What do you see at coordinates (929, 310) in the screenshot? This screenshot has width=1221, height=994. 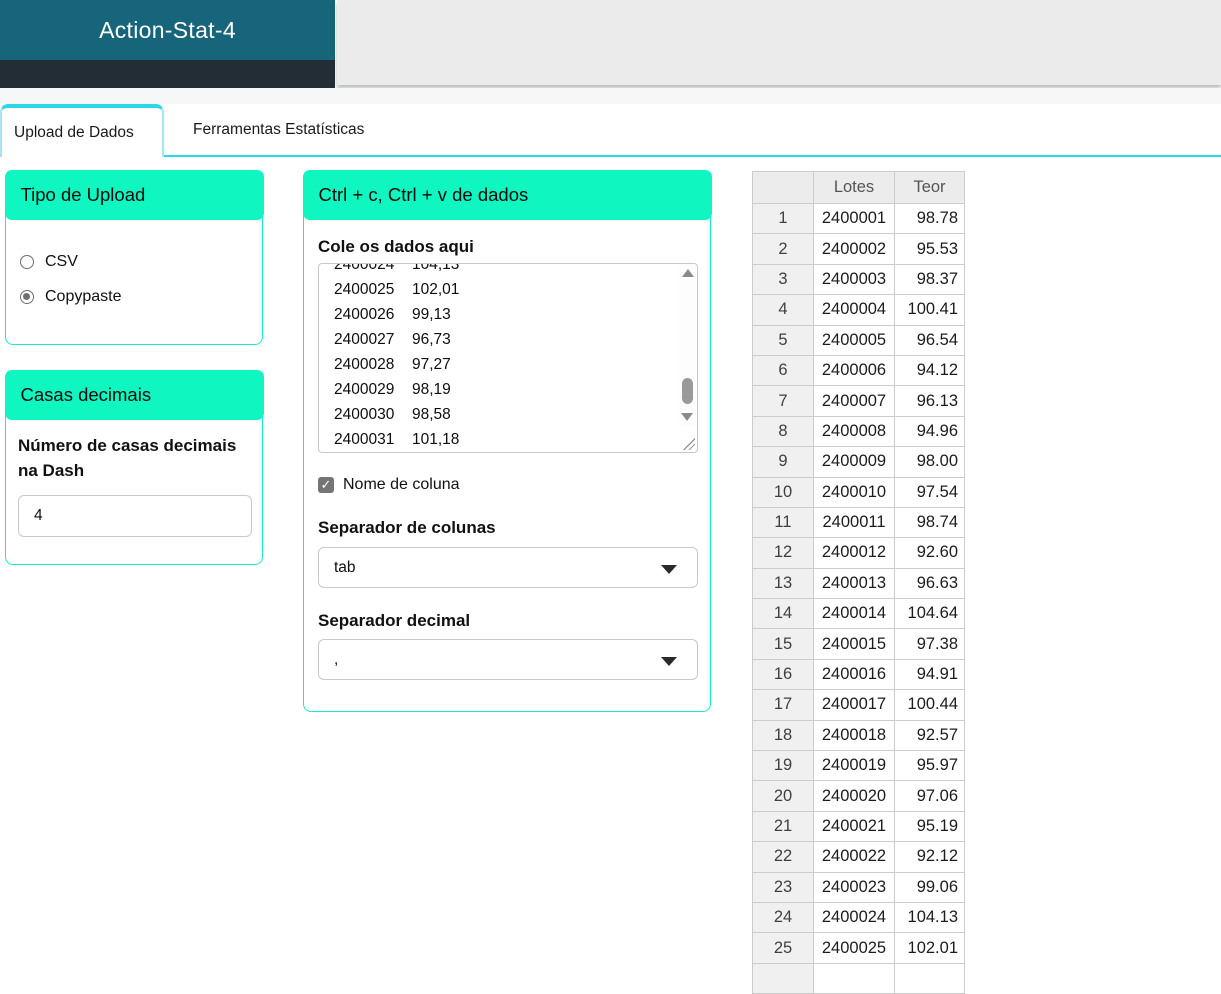 I see `teor-cell: 100.41` at bounding box center [929, 310].